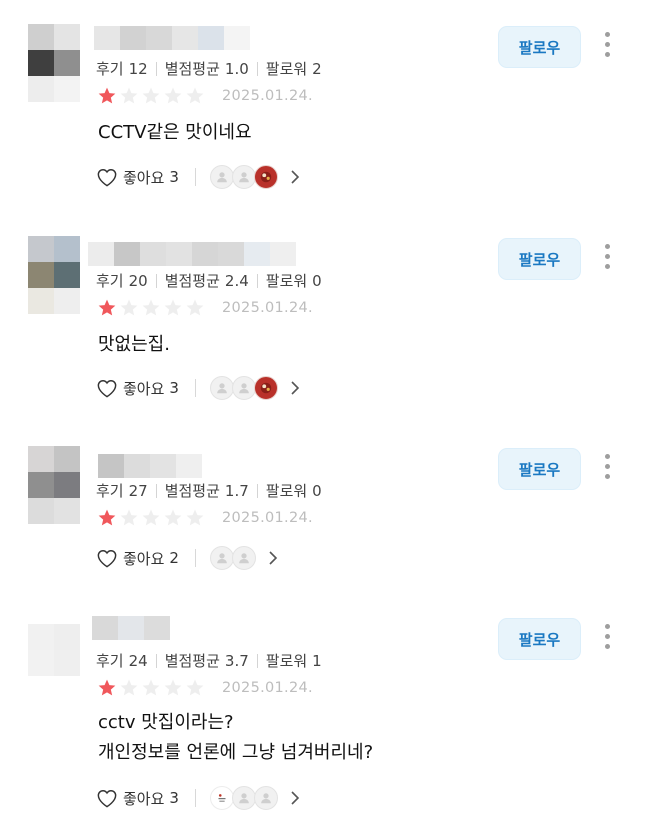 Image resolution: width=648 pixels, height=824 pixels. I want to click on reviewer-stats: 후기 27 별점평균 1.7 팔로워 0, so click(209, 490).